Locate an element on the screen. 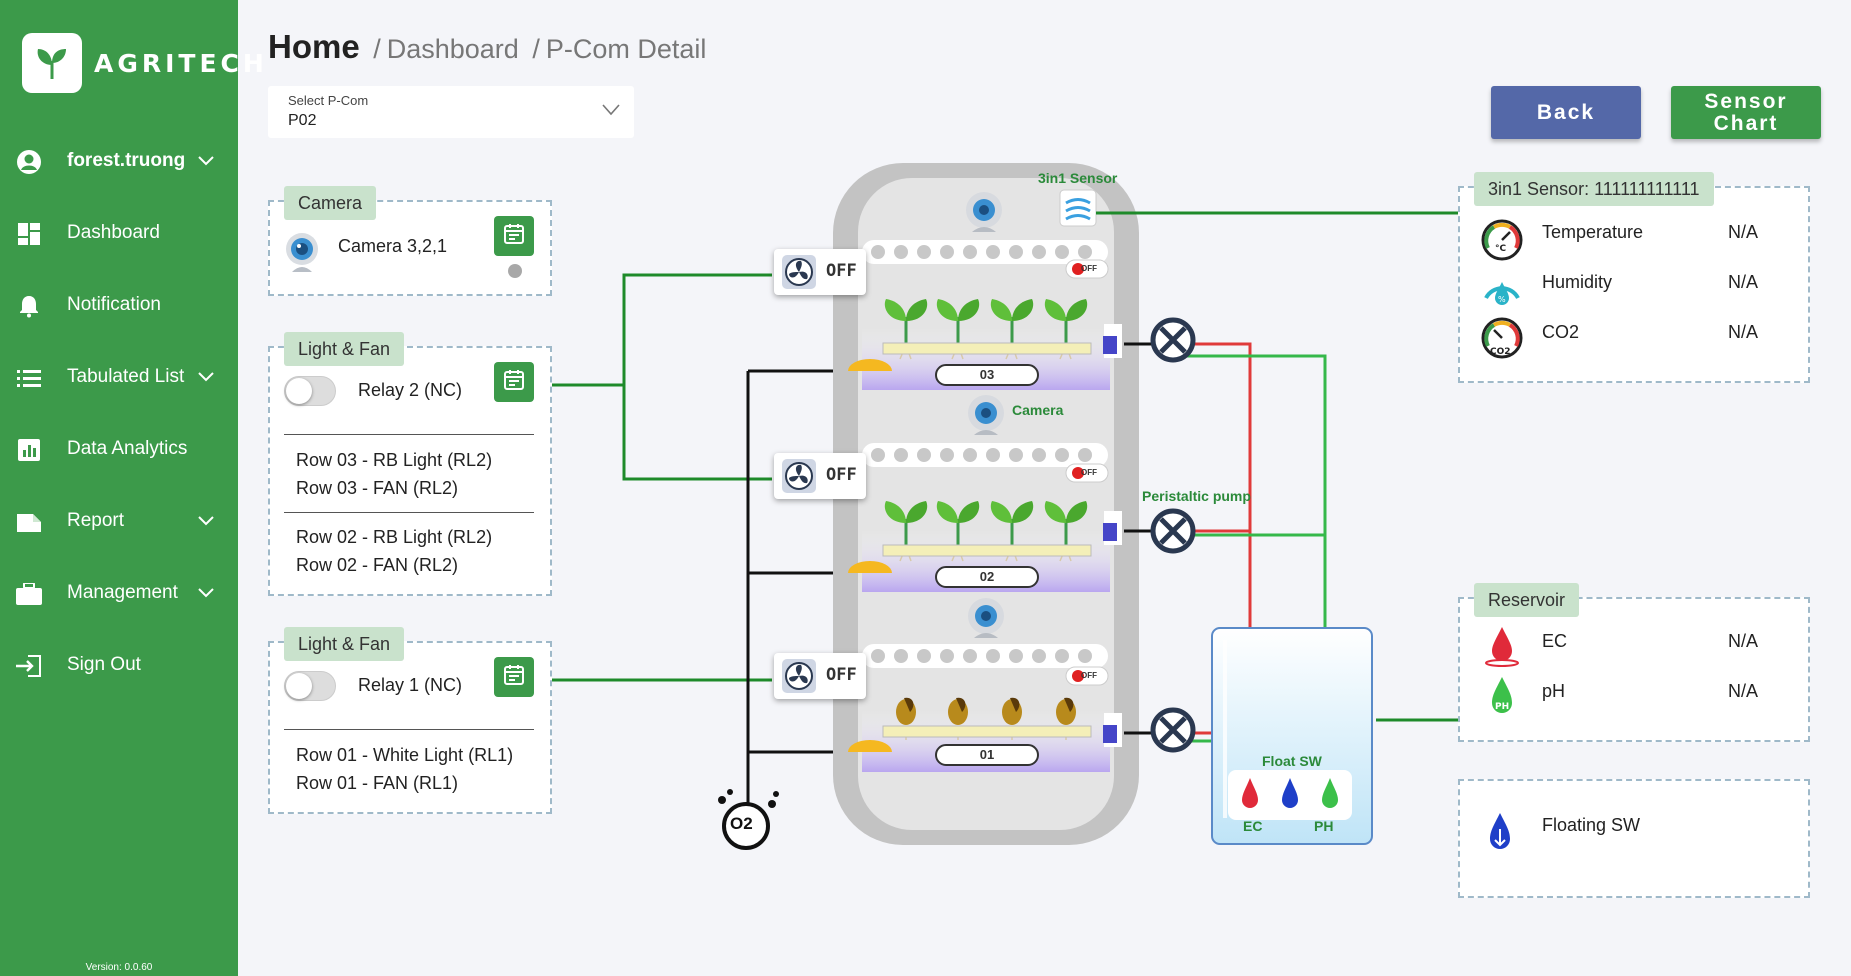  mini-state-01: OFF is located at coordinates (1089, 675).